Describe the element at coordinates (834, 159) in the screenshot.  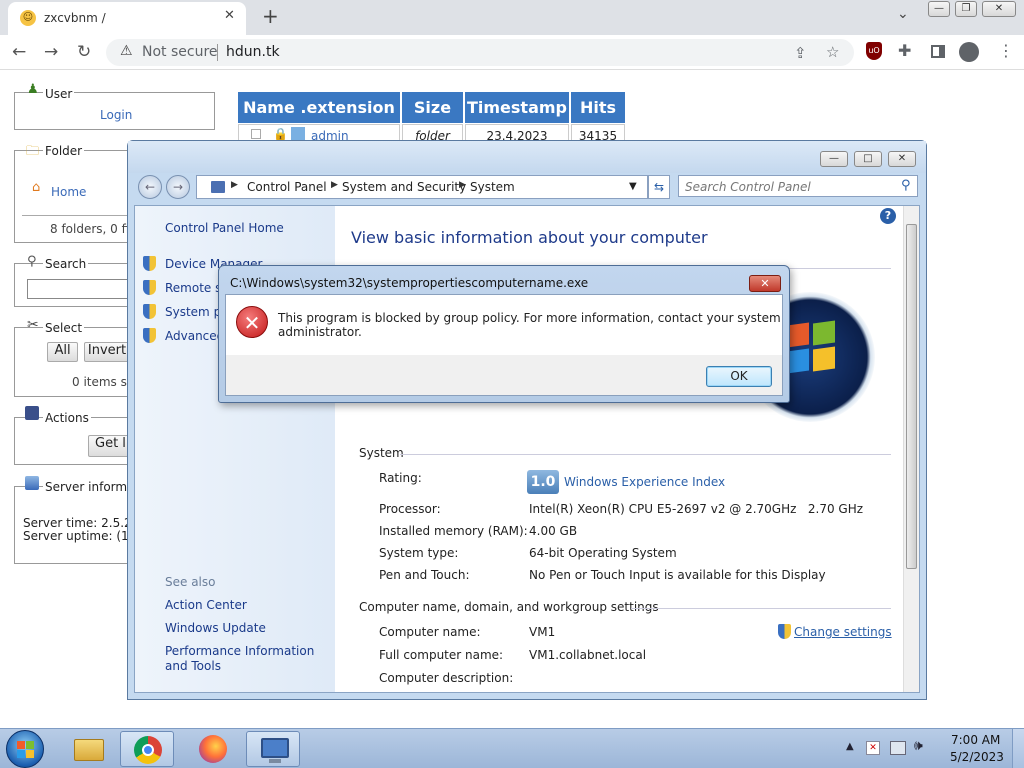
I see `cp-minimize-button: —` at that location.